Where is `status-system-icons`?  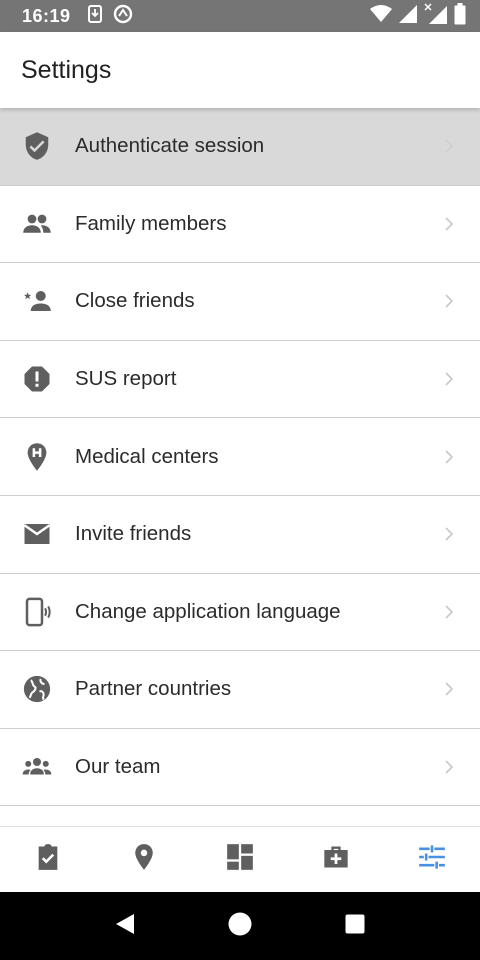
status-system-icons is located at coordinates (418, 16).